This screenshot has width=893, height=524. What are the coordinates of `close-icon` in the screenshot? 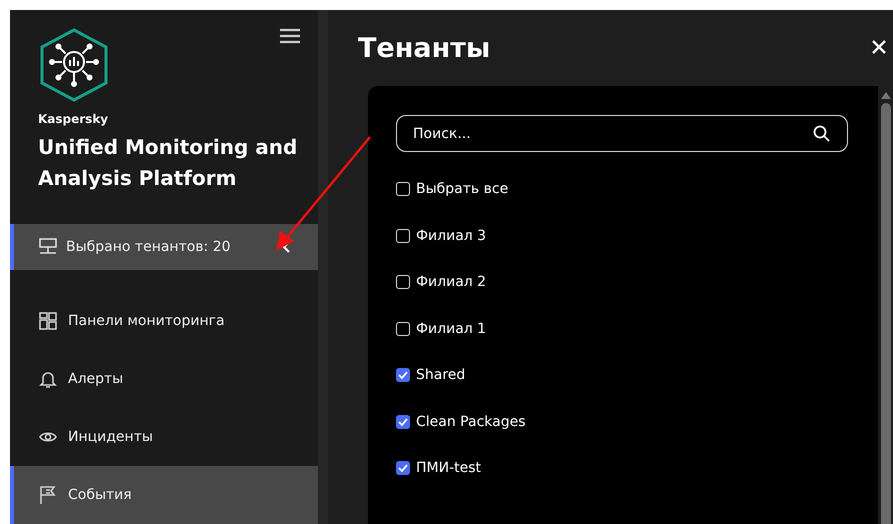 It's located at (879, 47).